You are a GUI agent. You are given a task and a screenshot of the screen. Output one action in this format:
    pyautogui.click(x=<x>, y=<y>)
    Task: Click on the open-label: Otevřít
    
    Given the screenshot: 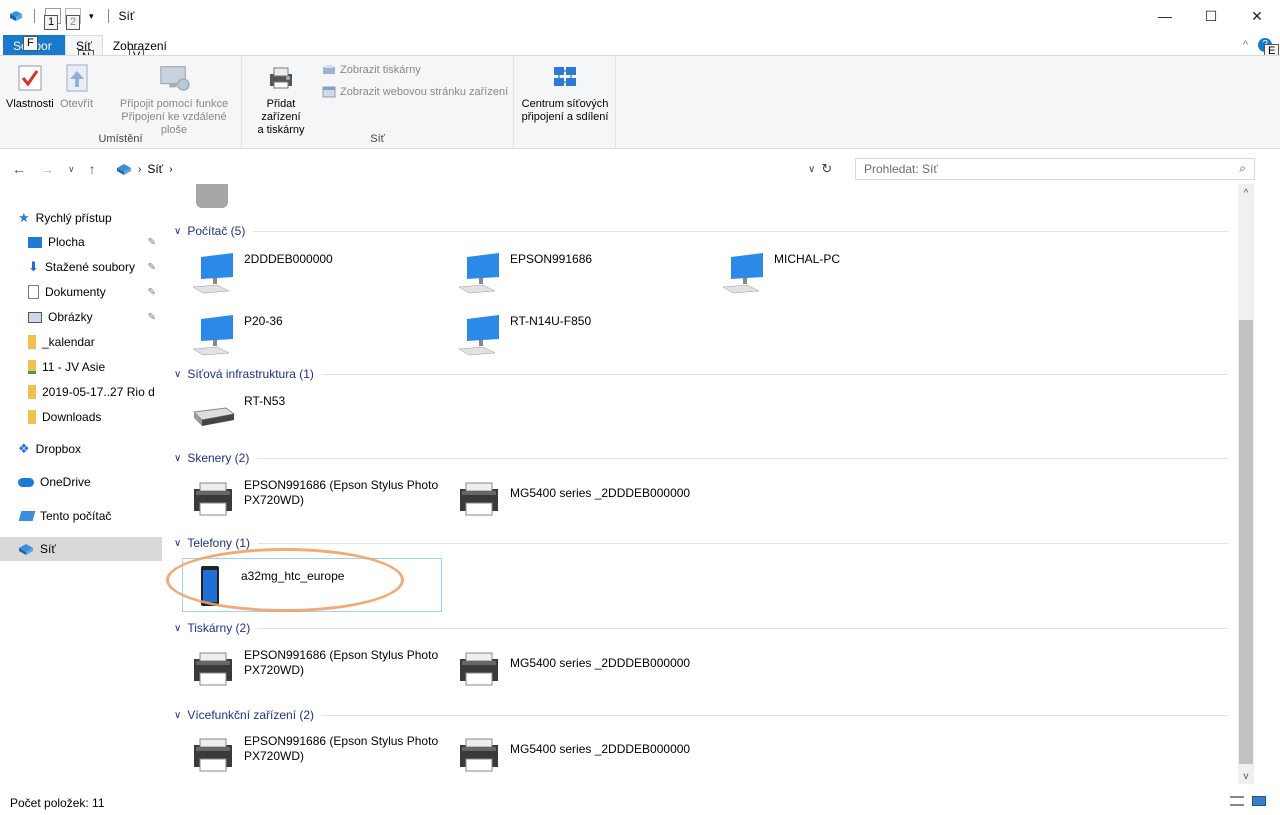 What is the action you would take?
    pyautogui.click(x=77, y=104)
    